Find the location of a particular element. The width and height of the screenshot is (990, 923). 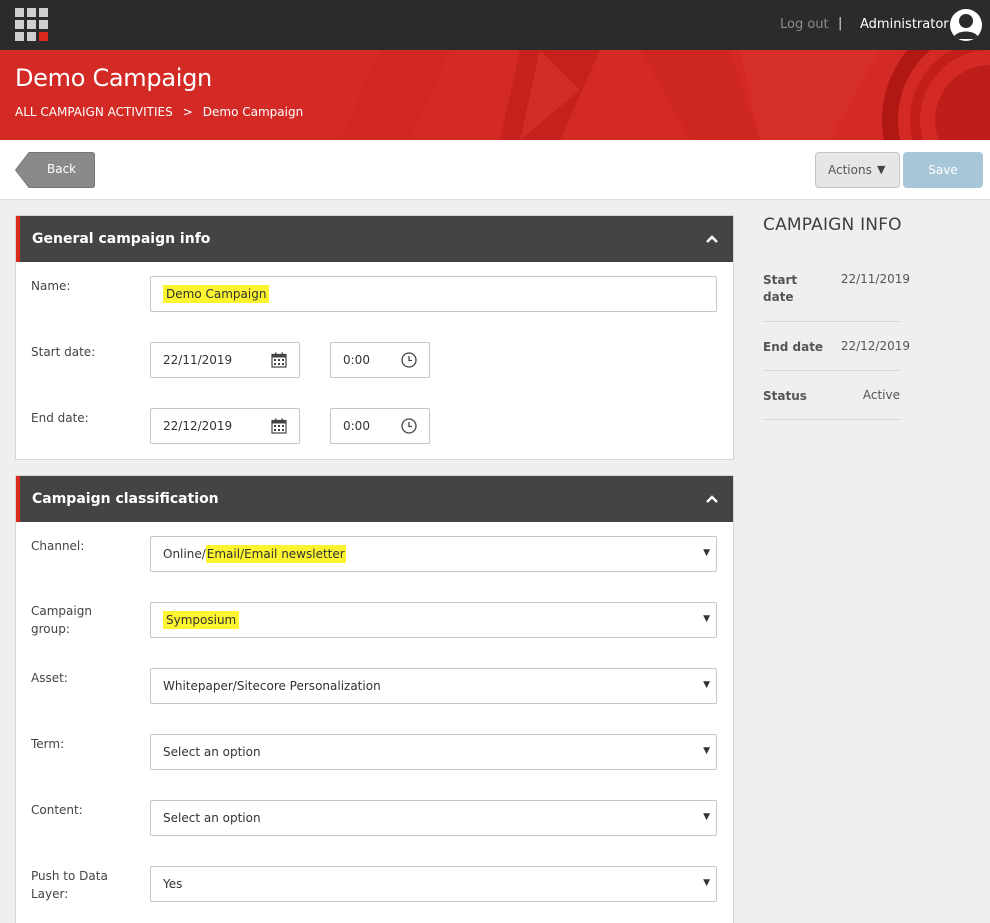

campaign-group-value: Symposium is located at coordinates (201, 620).